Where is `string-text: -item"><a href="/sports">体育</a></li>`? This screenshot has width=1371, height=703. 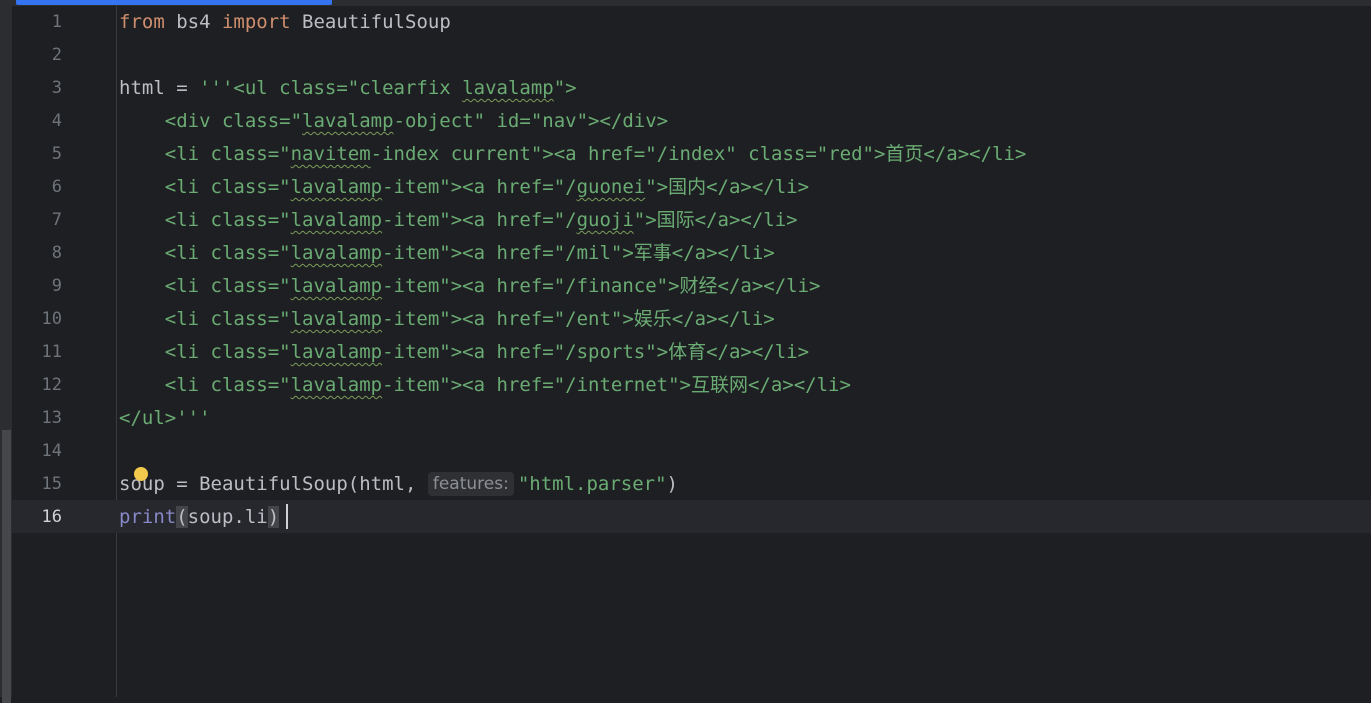
string-text: -item"><a href="/sports">体育</a></li> is located at coordinates (596, 352).